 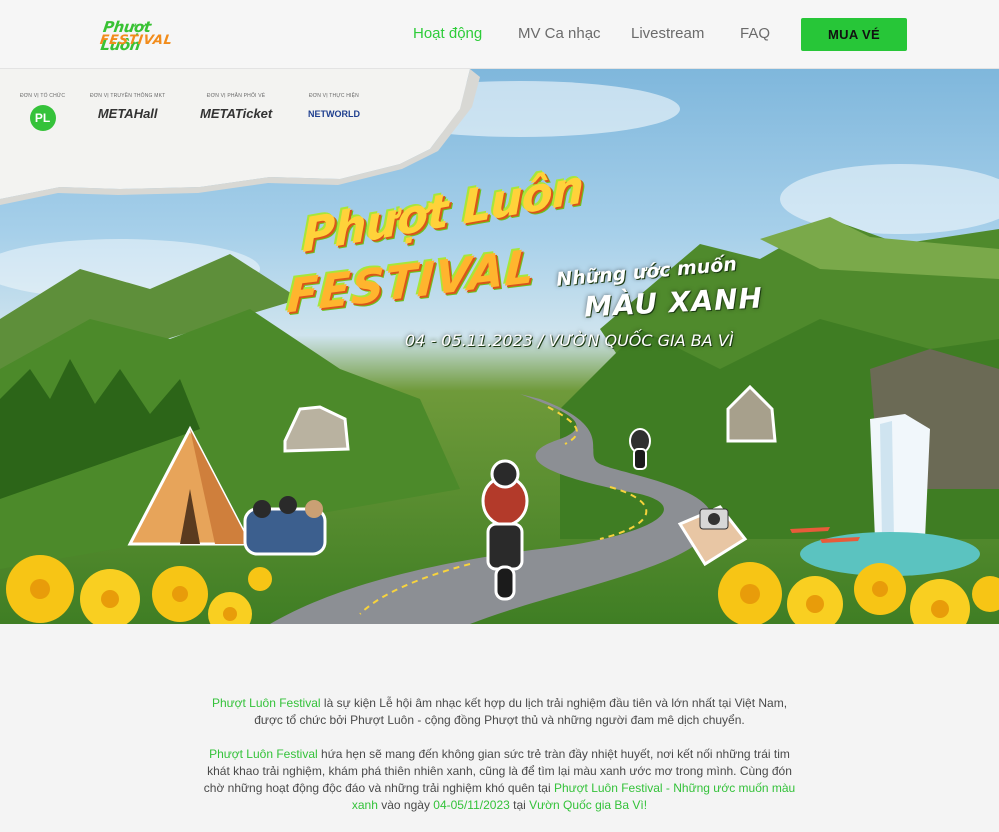 What do you see at coordinates (405, 805) in the screenshot?
I see `description-text: vào ngày` at bounding box center [405, 805].